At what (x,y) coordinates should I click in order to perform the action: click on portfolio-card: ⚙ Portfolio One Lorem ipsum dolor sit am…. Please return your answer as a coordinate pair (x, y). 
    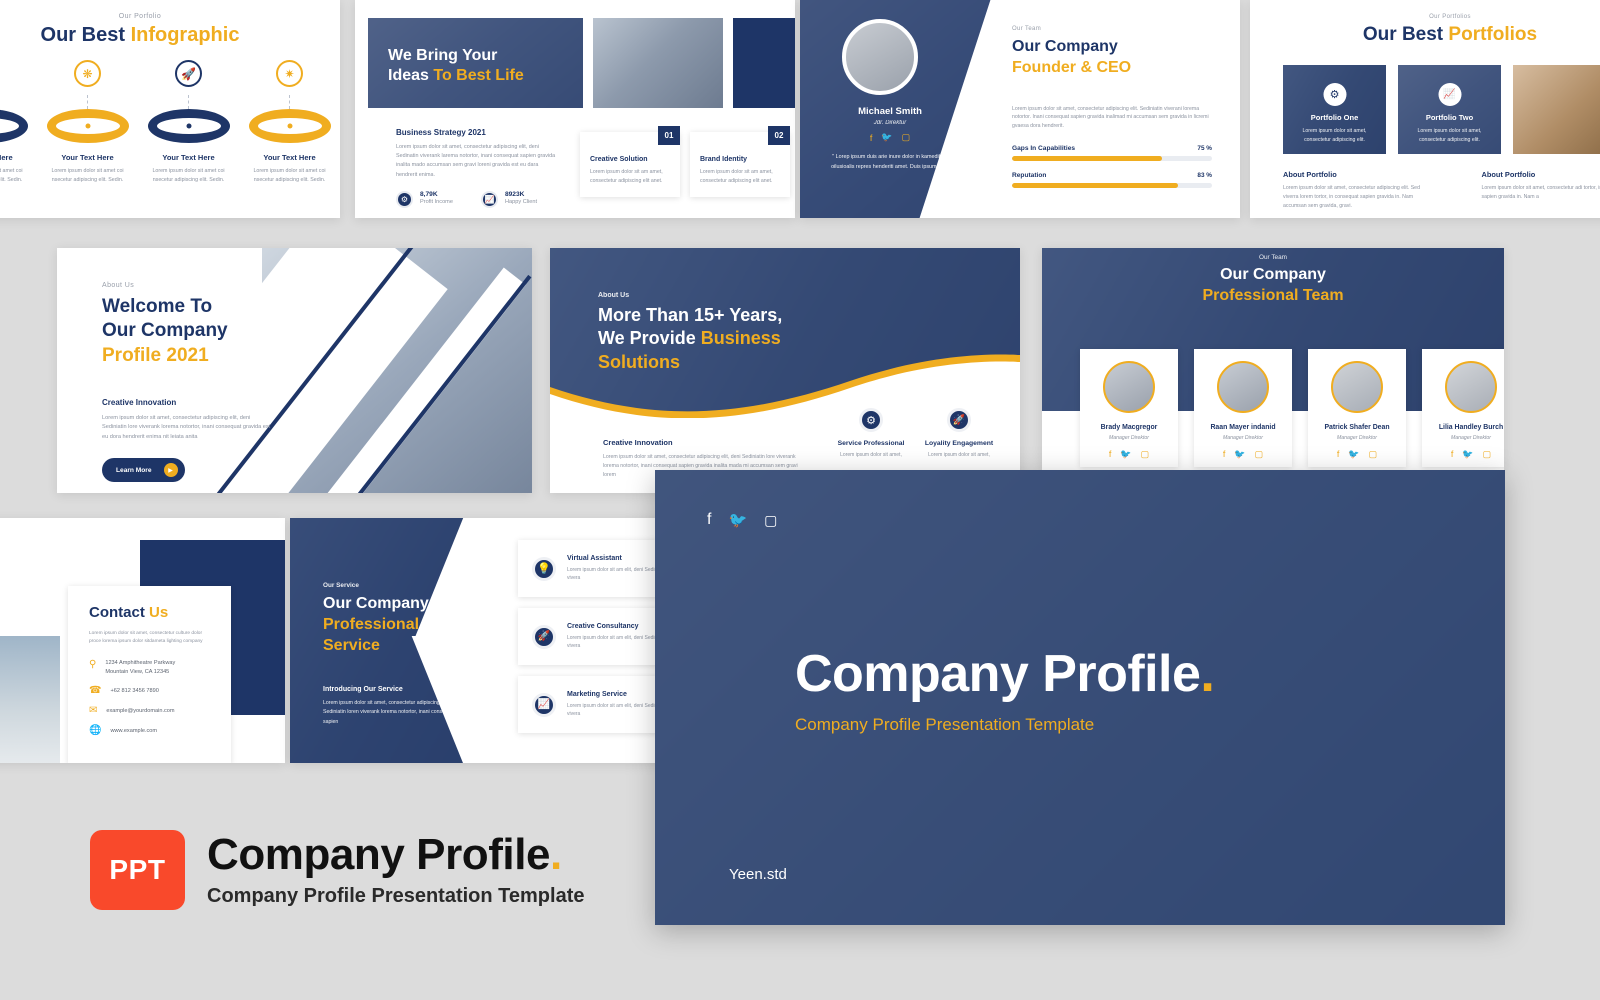
    Looking at the image, I should click on (1334, 109).